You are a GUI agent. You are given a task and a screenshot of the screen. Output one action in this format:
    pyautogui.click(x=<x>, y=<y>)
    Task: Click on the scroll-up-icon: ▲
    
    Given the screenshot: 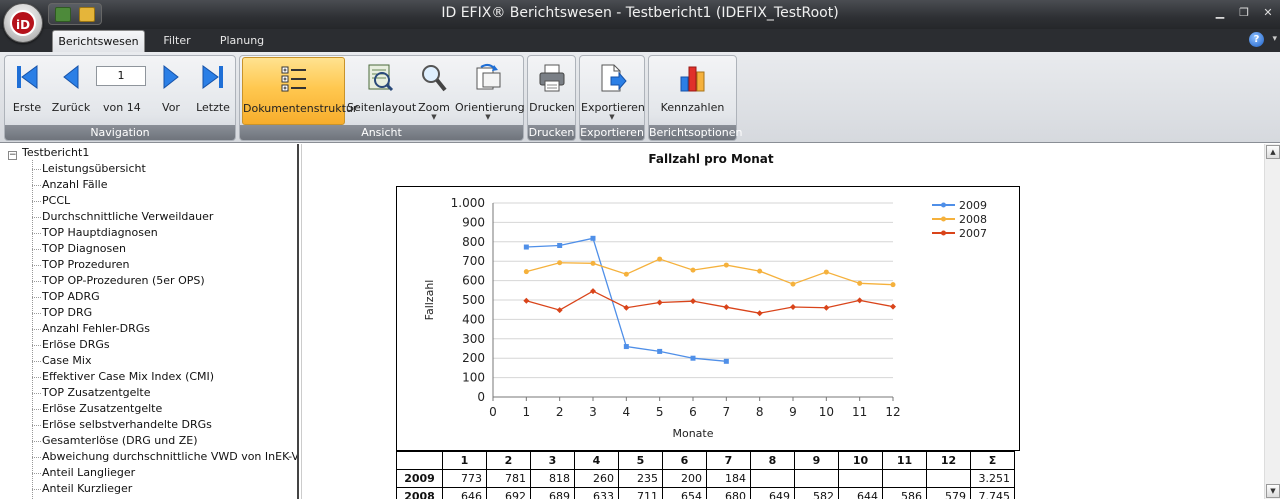 What is the action you would take?
    pyautogui.click(x=1273, y=152)
    